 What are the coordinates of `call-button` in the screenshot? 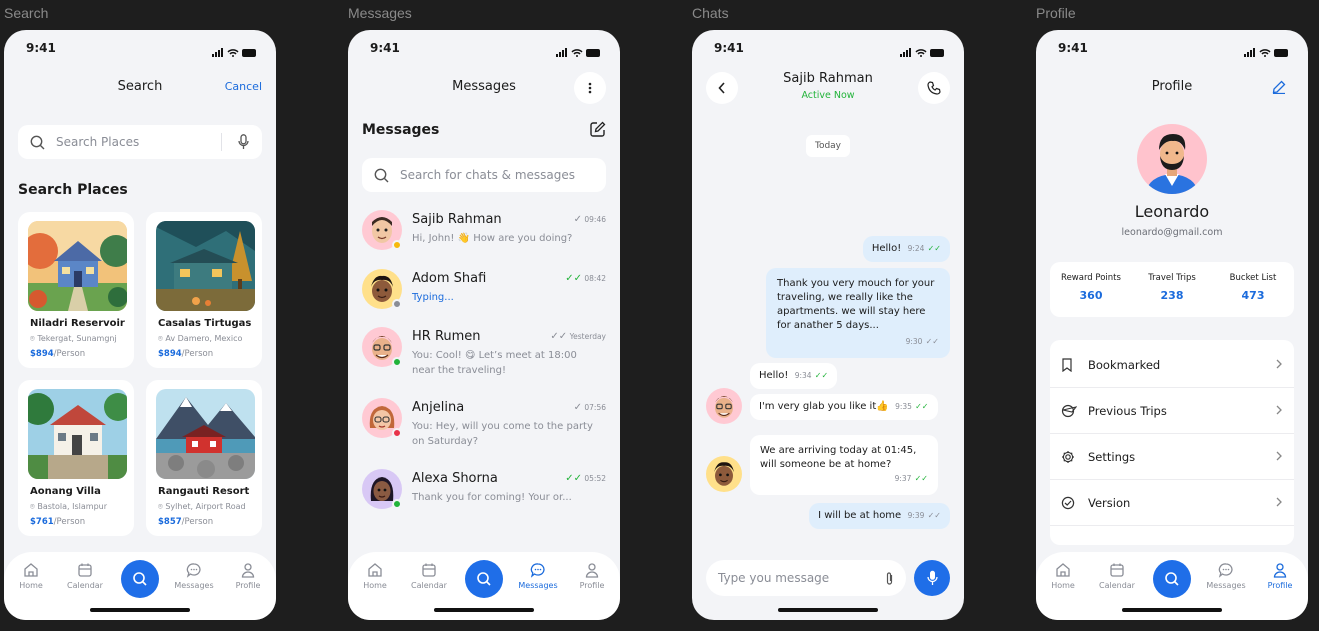 It's located at (934, 88).